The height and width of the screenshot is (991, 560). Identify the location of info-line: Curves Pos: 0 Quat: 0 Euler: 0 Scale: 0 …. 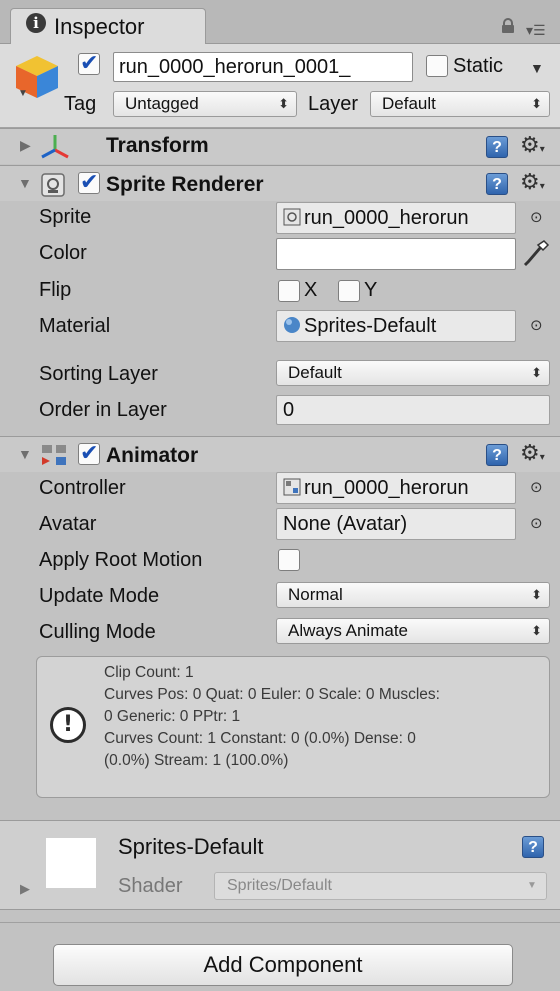
(272, 694).